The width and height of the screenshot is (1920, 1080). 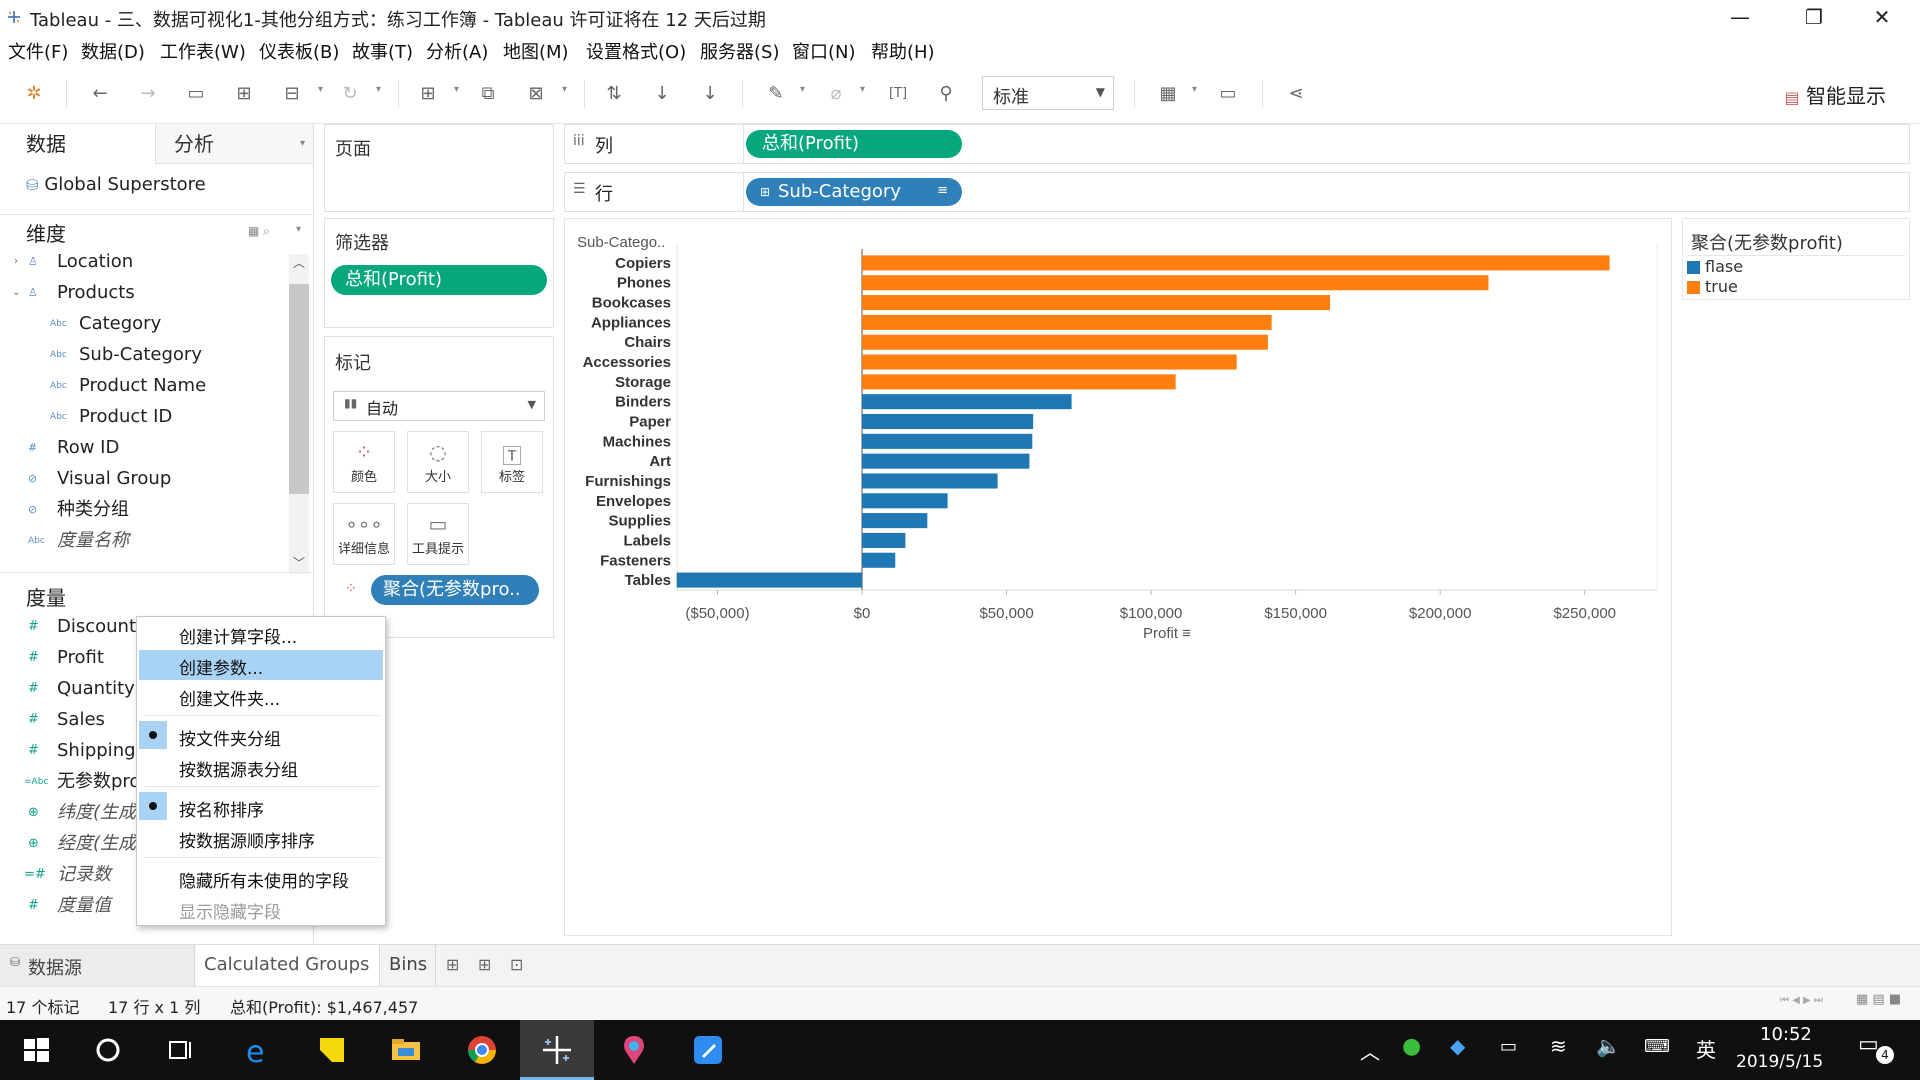 What do you see at coordinates (836, 94) in the screenshot?
I see `group-members-icon: ⌀` at bounding box center [836, 94].